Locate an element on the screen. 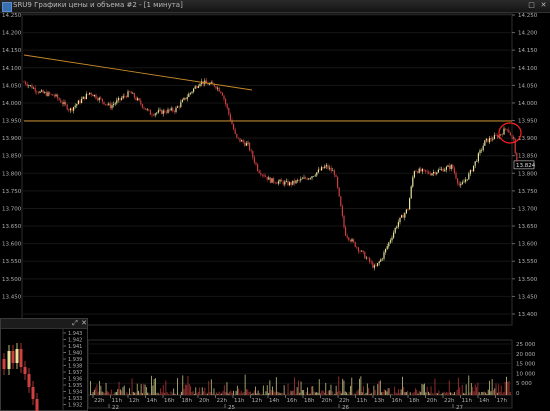 This screenshot has height=411, width=550. volume-bars is located at coordinates (300, 384).